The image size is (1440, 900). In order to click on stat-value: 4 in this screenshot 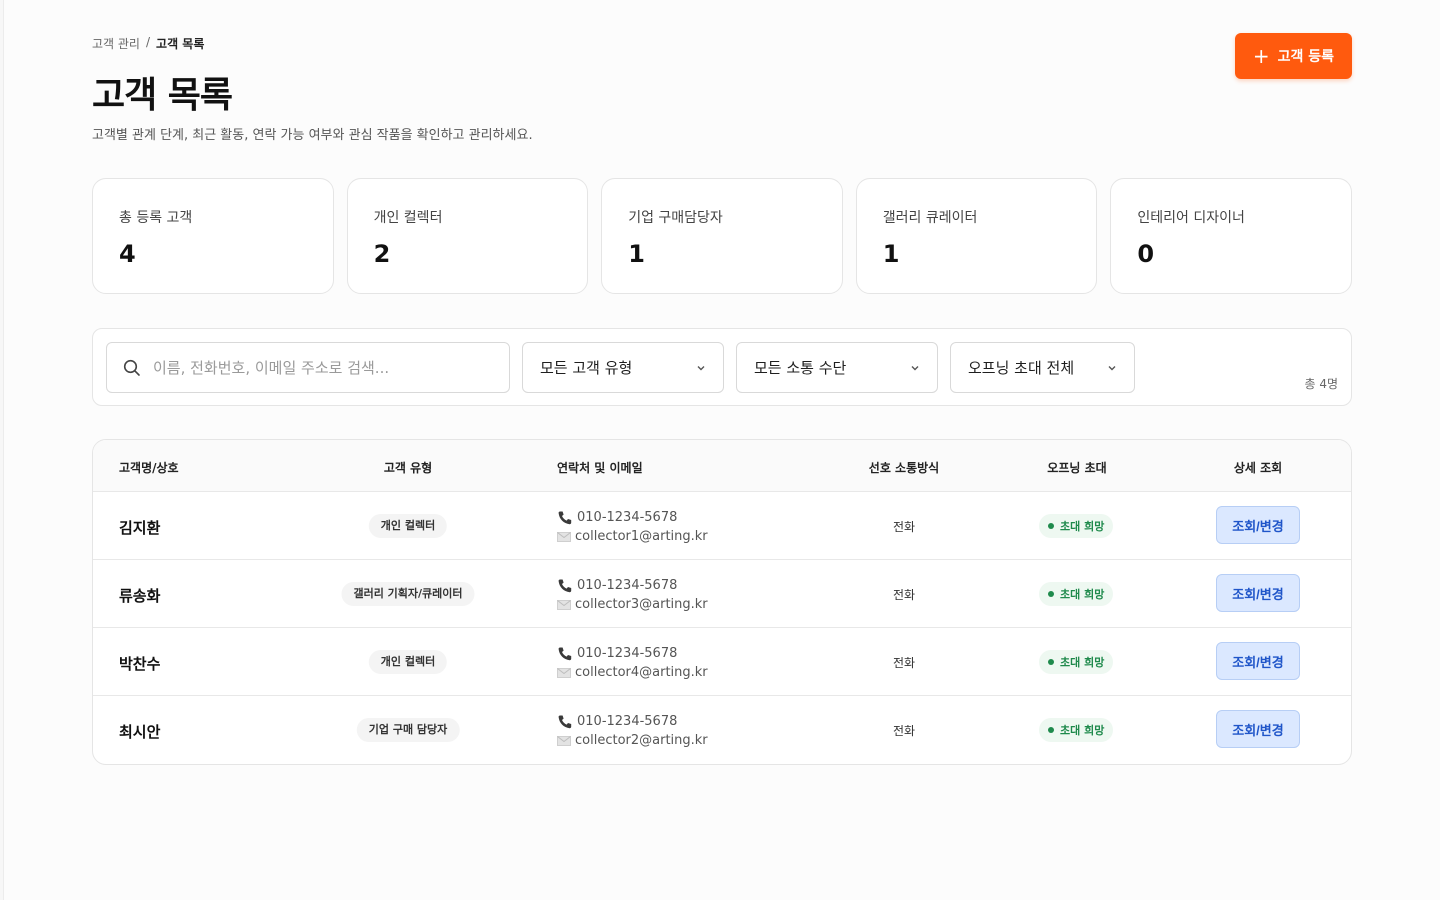, I will do `click(127, 254)`.